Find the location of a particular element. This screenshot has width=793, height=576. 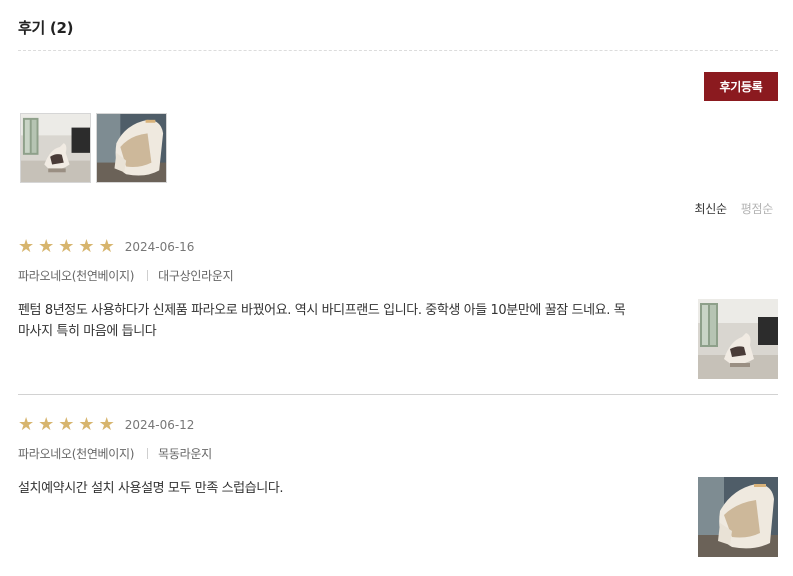

sort-latest: 최신순 is located at coordinates (711, 208).